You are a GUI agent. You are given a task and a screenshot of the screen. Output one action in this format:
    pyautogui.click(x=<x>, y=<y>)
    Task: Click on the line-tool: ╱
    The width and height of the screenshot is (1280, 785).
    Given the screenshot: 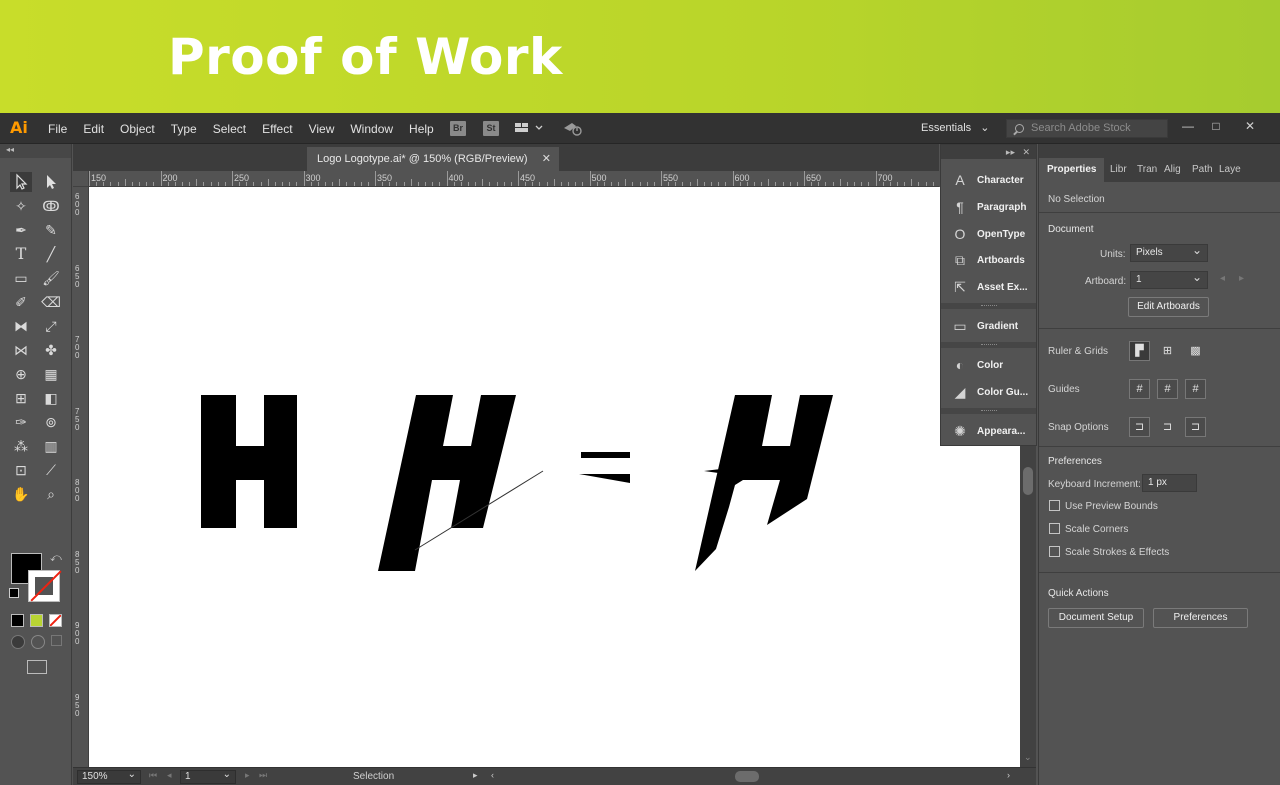 What is the action you would take?
    pyautogui.click(x=51, y=254)
    